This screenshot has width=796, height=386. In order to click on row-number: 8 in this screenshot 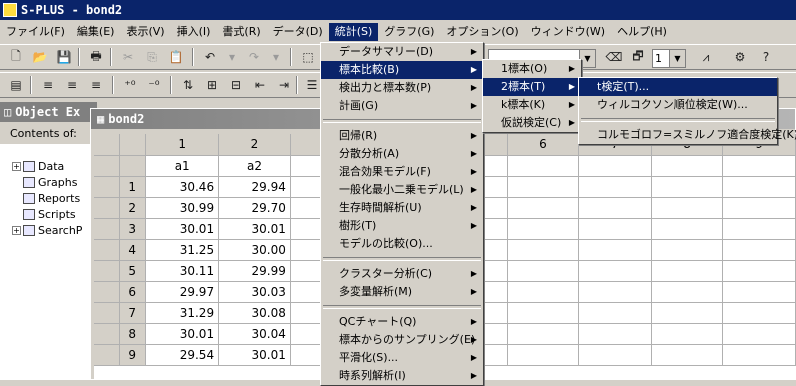, I will do `click(133, 334)`.